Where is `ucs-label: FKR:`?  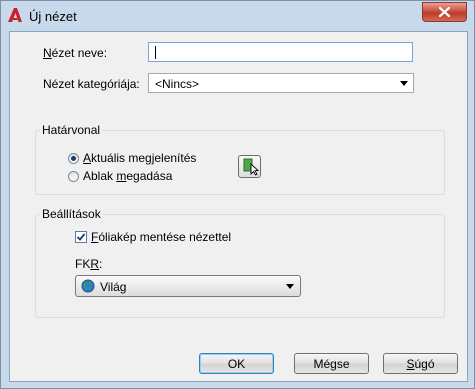 ucs-label: FKR: is located at coordinates (89, 264).